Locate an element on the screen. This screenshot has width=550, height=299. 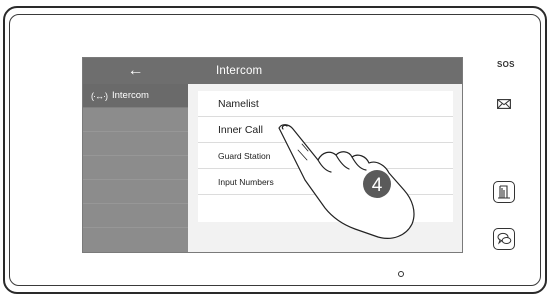
arrow-left-icon: ← is located at coordinates (135, 70).